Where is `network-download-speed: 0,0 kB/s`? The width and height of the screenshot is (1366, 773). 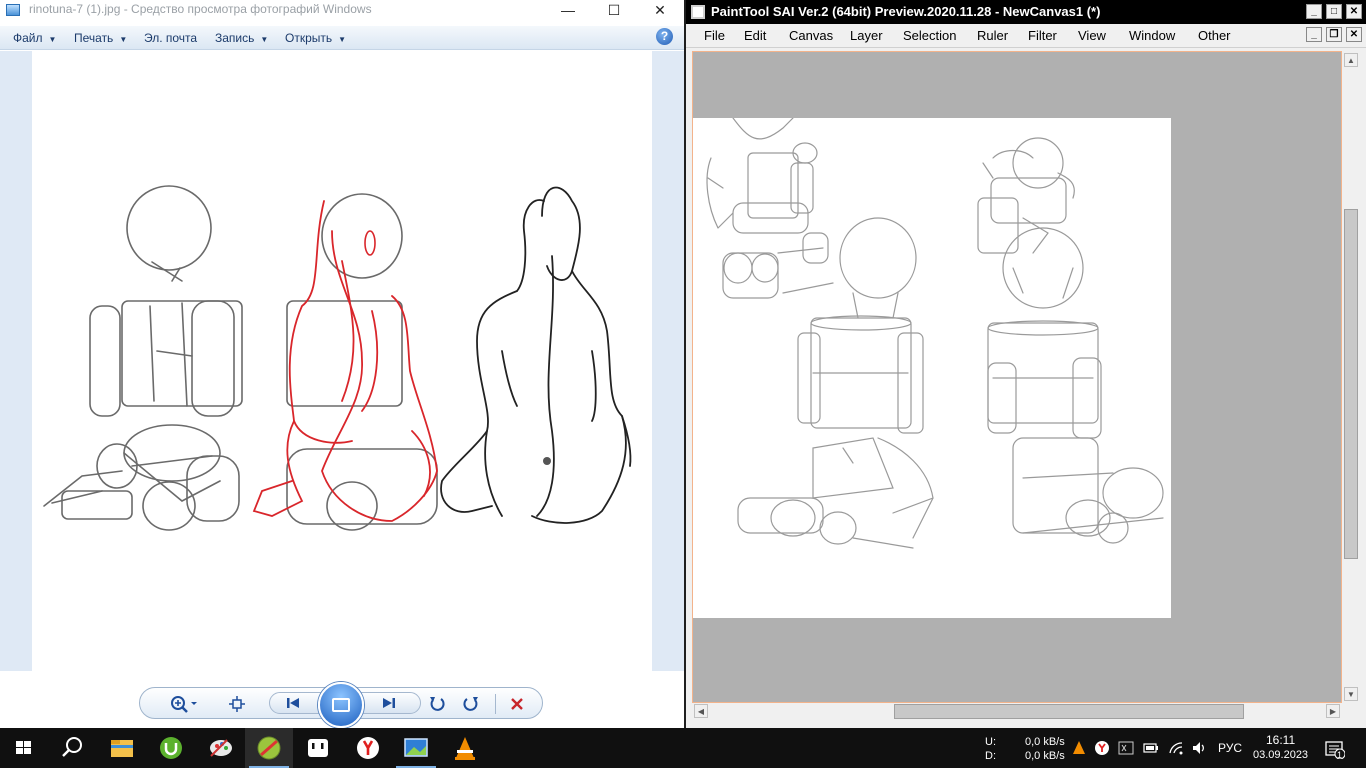 network-download-speed: 0,0 kB/s is located at coordinates (1045, 756).